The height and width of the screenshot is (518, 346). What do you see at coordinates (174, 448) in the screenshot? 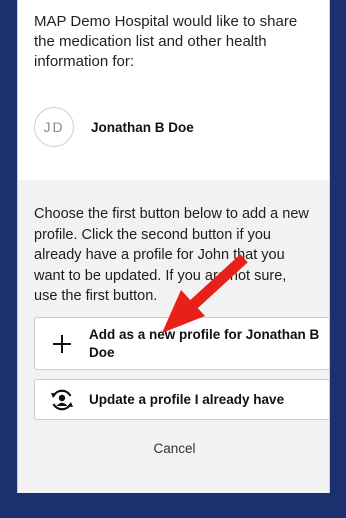
I see `cancel-button: Cancel` at bounding box center [174, 448].